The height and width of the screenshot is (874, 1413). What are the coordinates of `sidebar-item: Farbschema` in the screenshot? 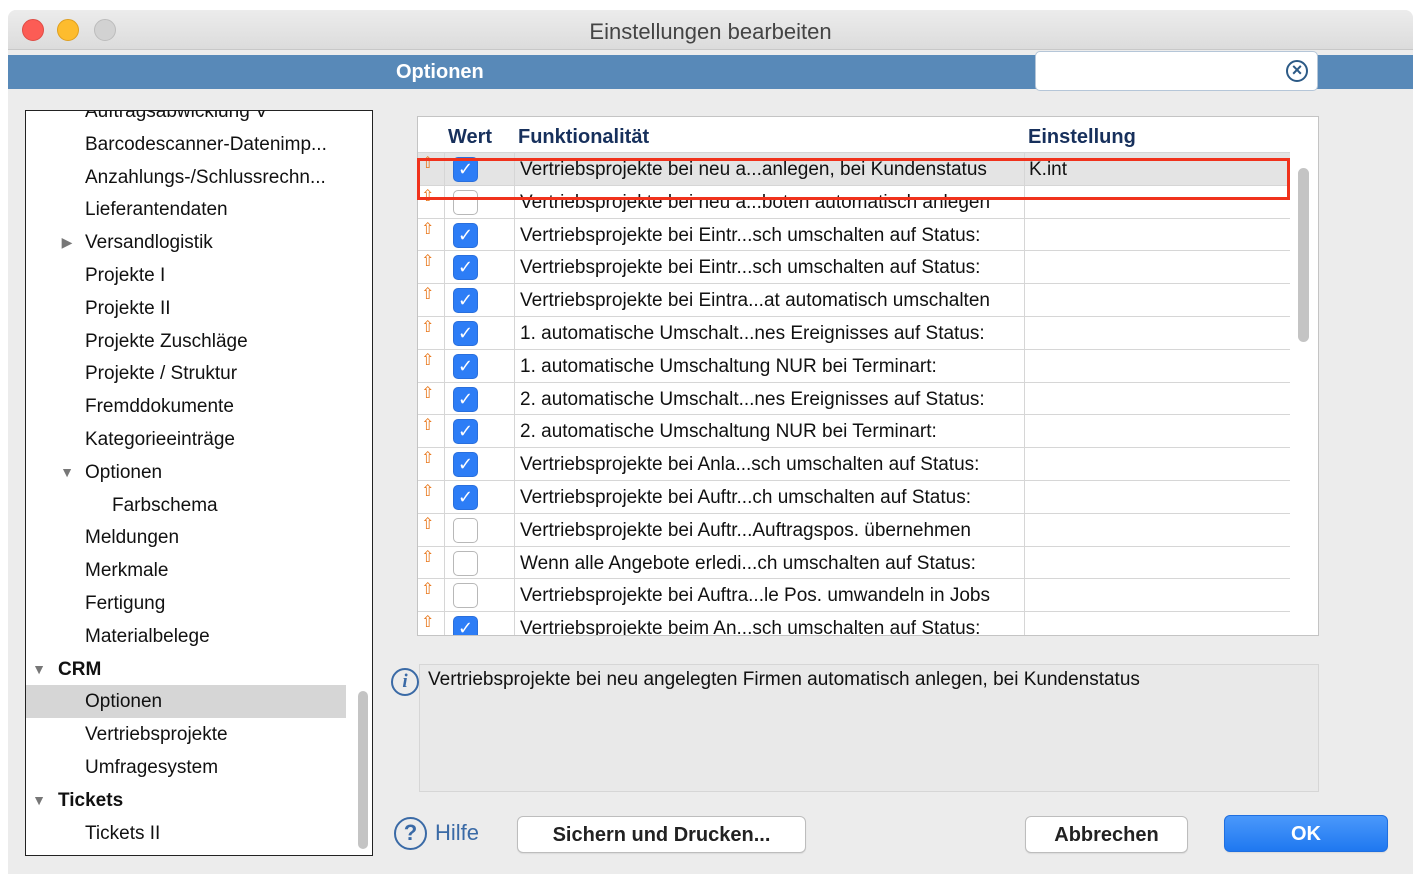 It's located at (186, 505).